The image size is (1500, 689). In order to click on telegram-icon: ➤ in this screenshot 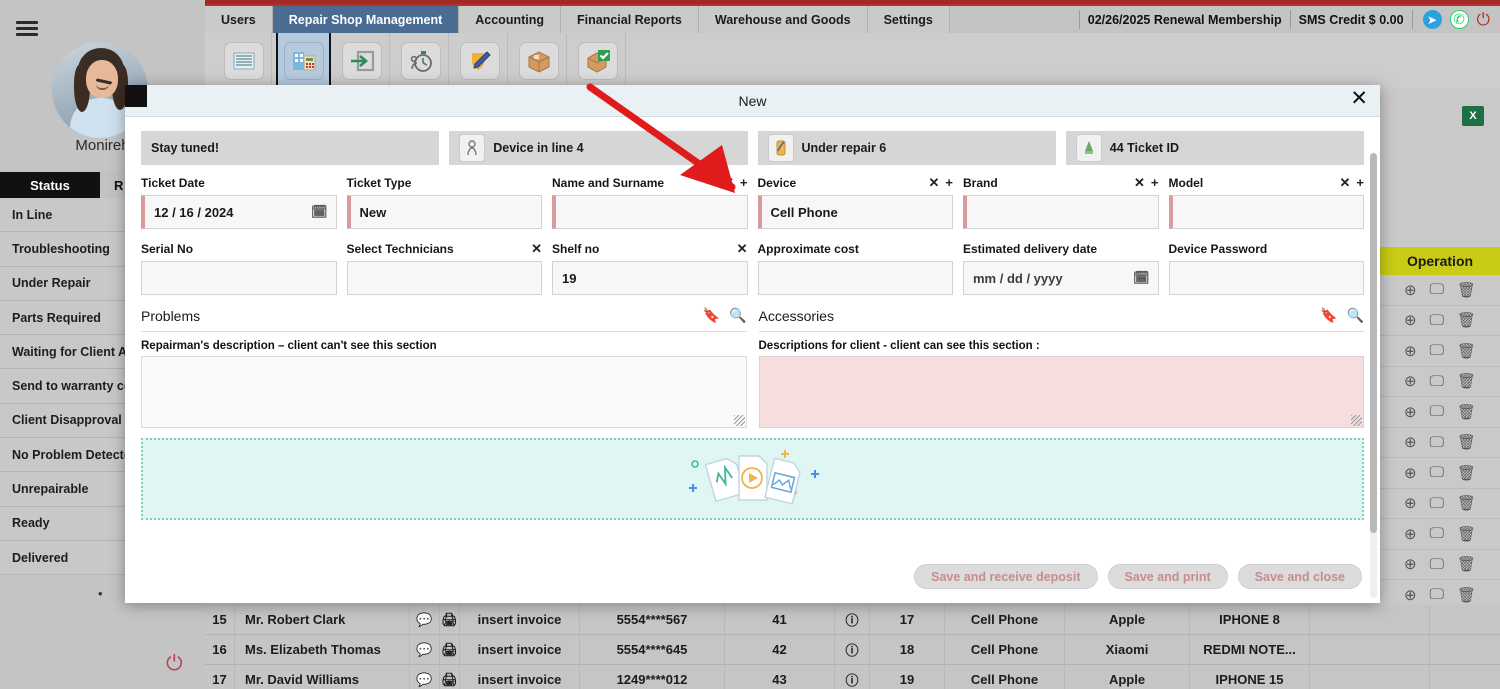, I will do `click(1432, 19)`.